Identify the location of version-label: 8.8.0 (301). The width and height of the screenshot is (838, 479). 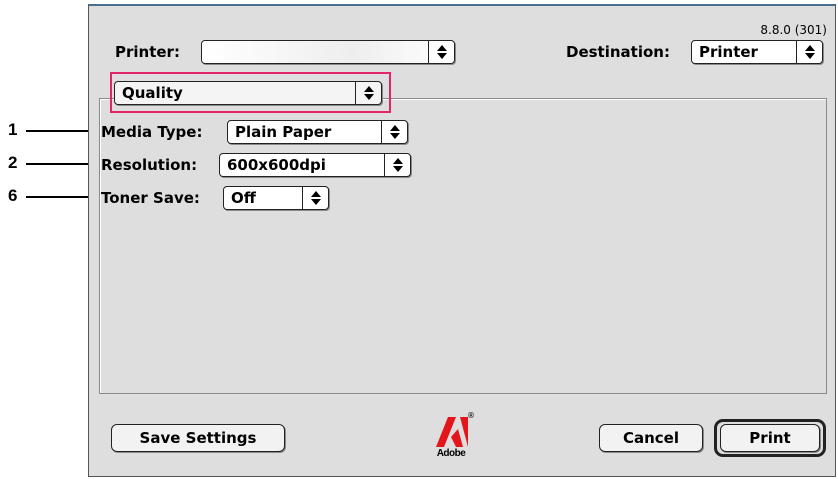
(793, 30).